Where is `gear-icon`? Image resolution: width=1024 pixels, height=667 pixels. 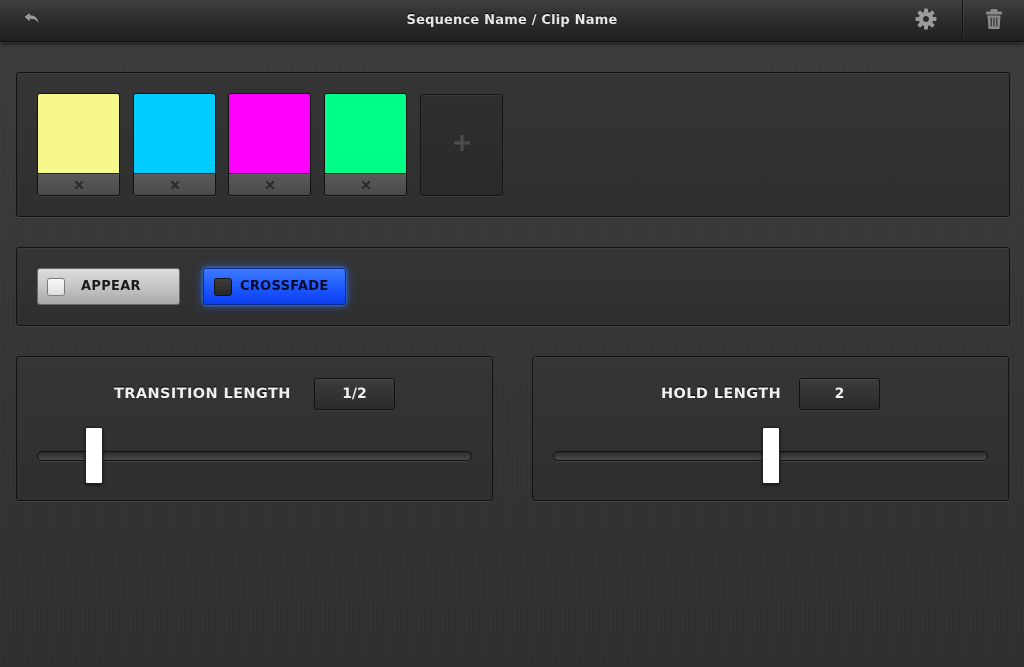 gear-icon is located at coordinates (926, 21).